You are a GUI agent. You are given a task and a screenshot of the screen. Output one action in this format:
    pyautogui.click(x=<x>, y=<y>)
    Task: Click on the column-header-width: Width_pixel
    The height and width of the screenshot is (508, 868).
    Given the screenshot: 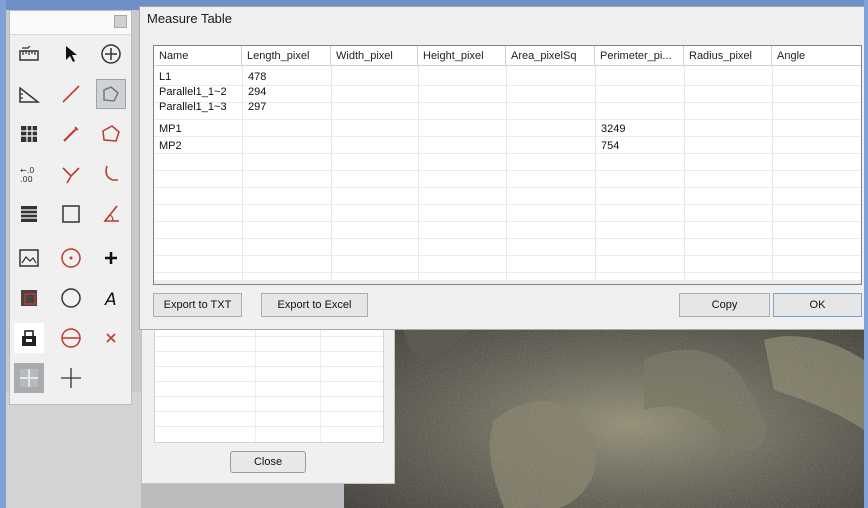 What is the action you would take?
    pyautogui.click(x=374, y=56)
    